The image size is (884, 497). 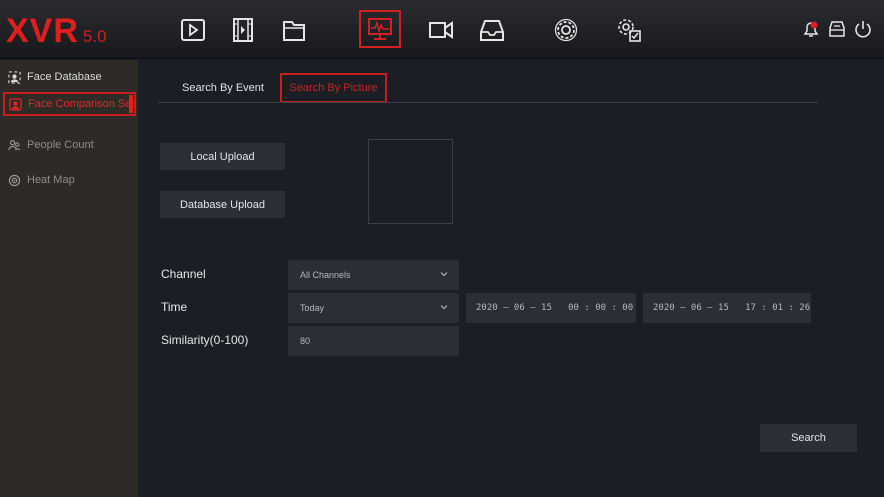 What do you see at coordinates (294, 30) in the screenshot?
I see `folder-icon` at bounding box center [294, 30].